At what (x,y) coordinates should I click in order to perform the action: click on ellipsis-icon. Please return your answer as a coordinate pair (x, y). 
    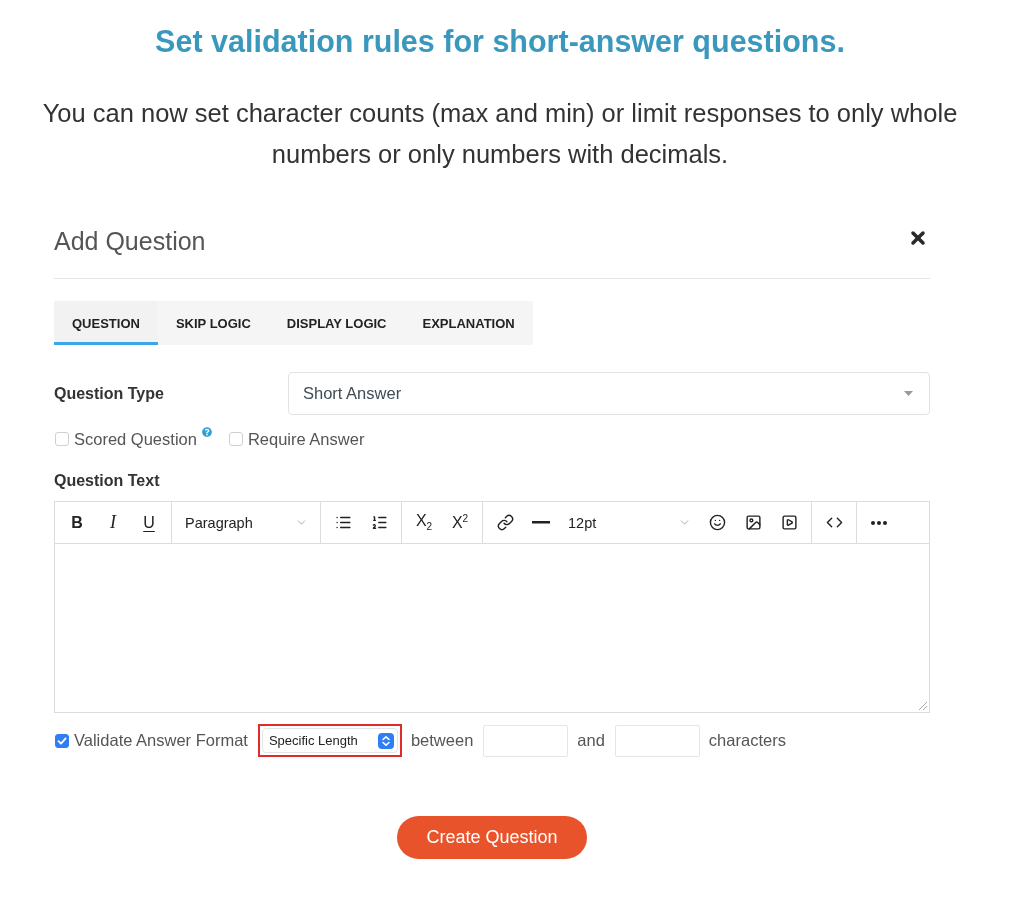
    Looking at the image, I should click on (879, 522).